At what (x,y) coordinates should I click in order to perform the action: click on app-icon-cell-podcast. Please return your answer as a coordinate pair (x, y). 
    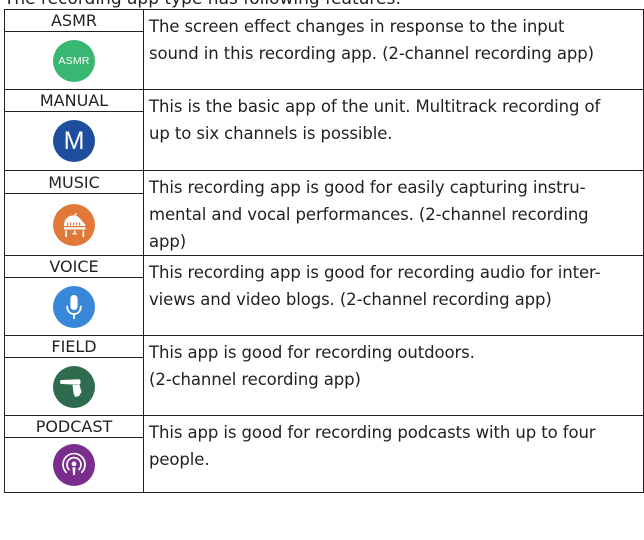
    Looking at the image, I should click on (74, 465).